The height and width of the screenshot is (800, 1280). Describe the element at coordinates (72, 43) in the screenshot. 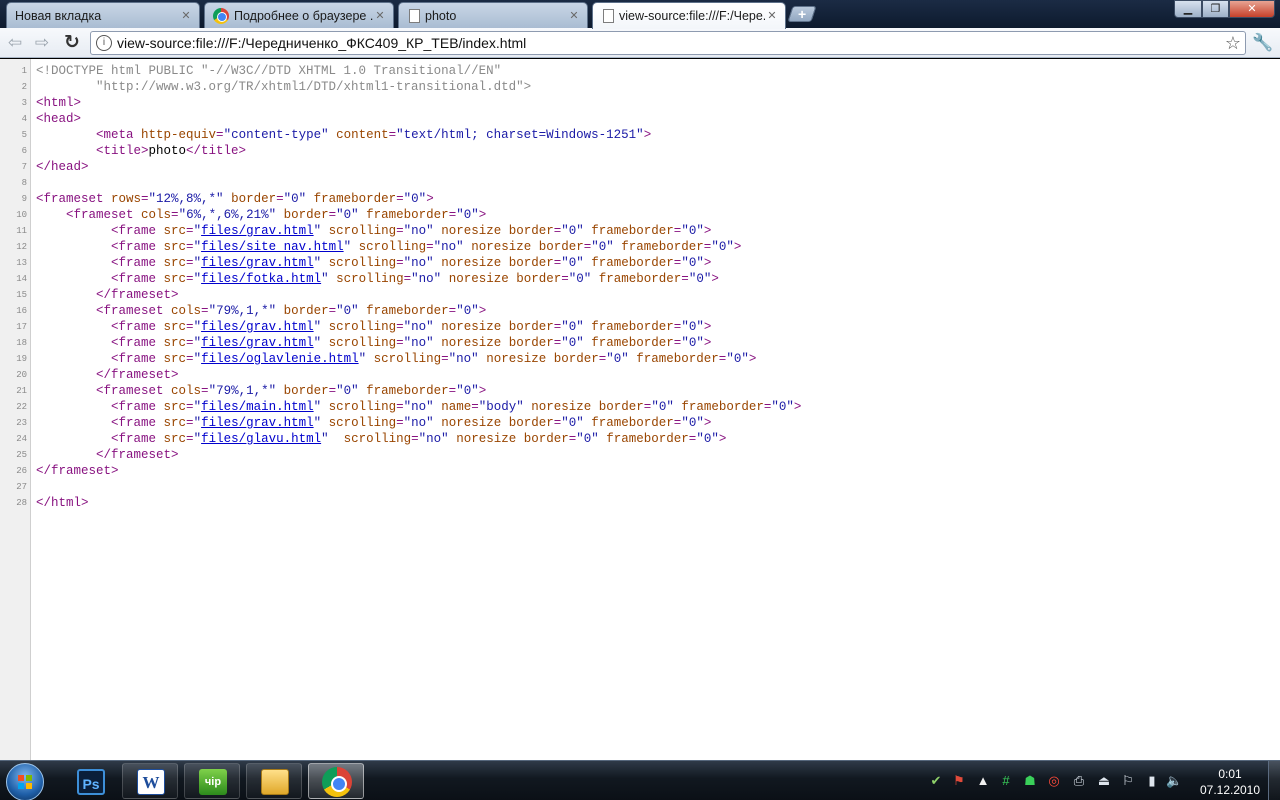

I see `reload-button: ↻` at that location.